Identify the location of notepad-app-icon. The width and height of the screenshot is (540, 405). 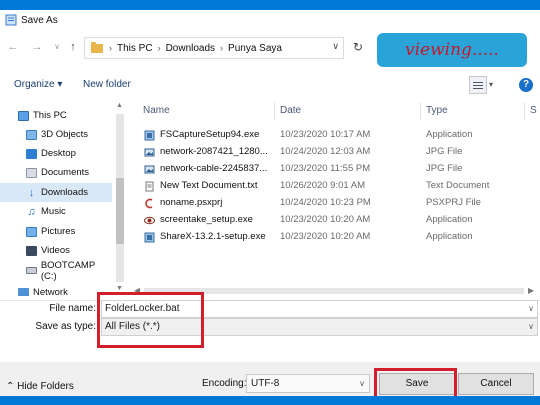
(11, 20).